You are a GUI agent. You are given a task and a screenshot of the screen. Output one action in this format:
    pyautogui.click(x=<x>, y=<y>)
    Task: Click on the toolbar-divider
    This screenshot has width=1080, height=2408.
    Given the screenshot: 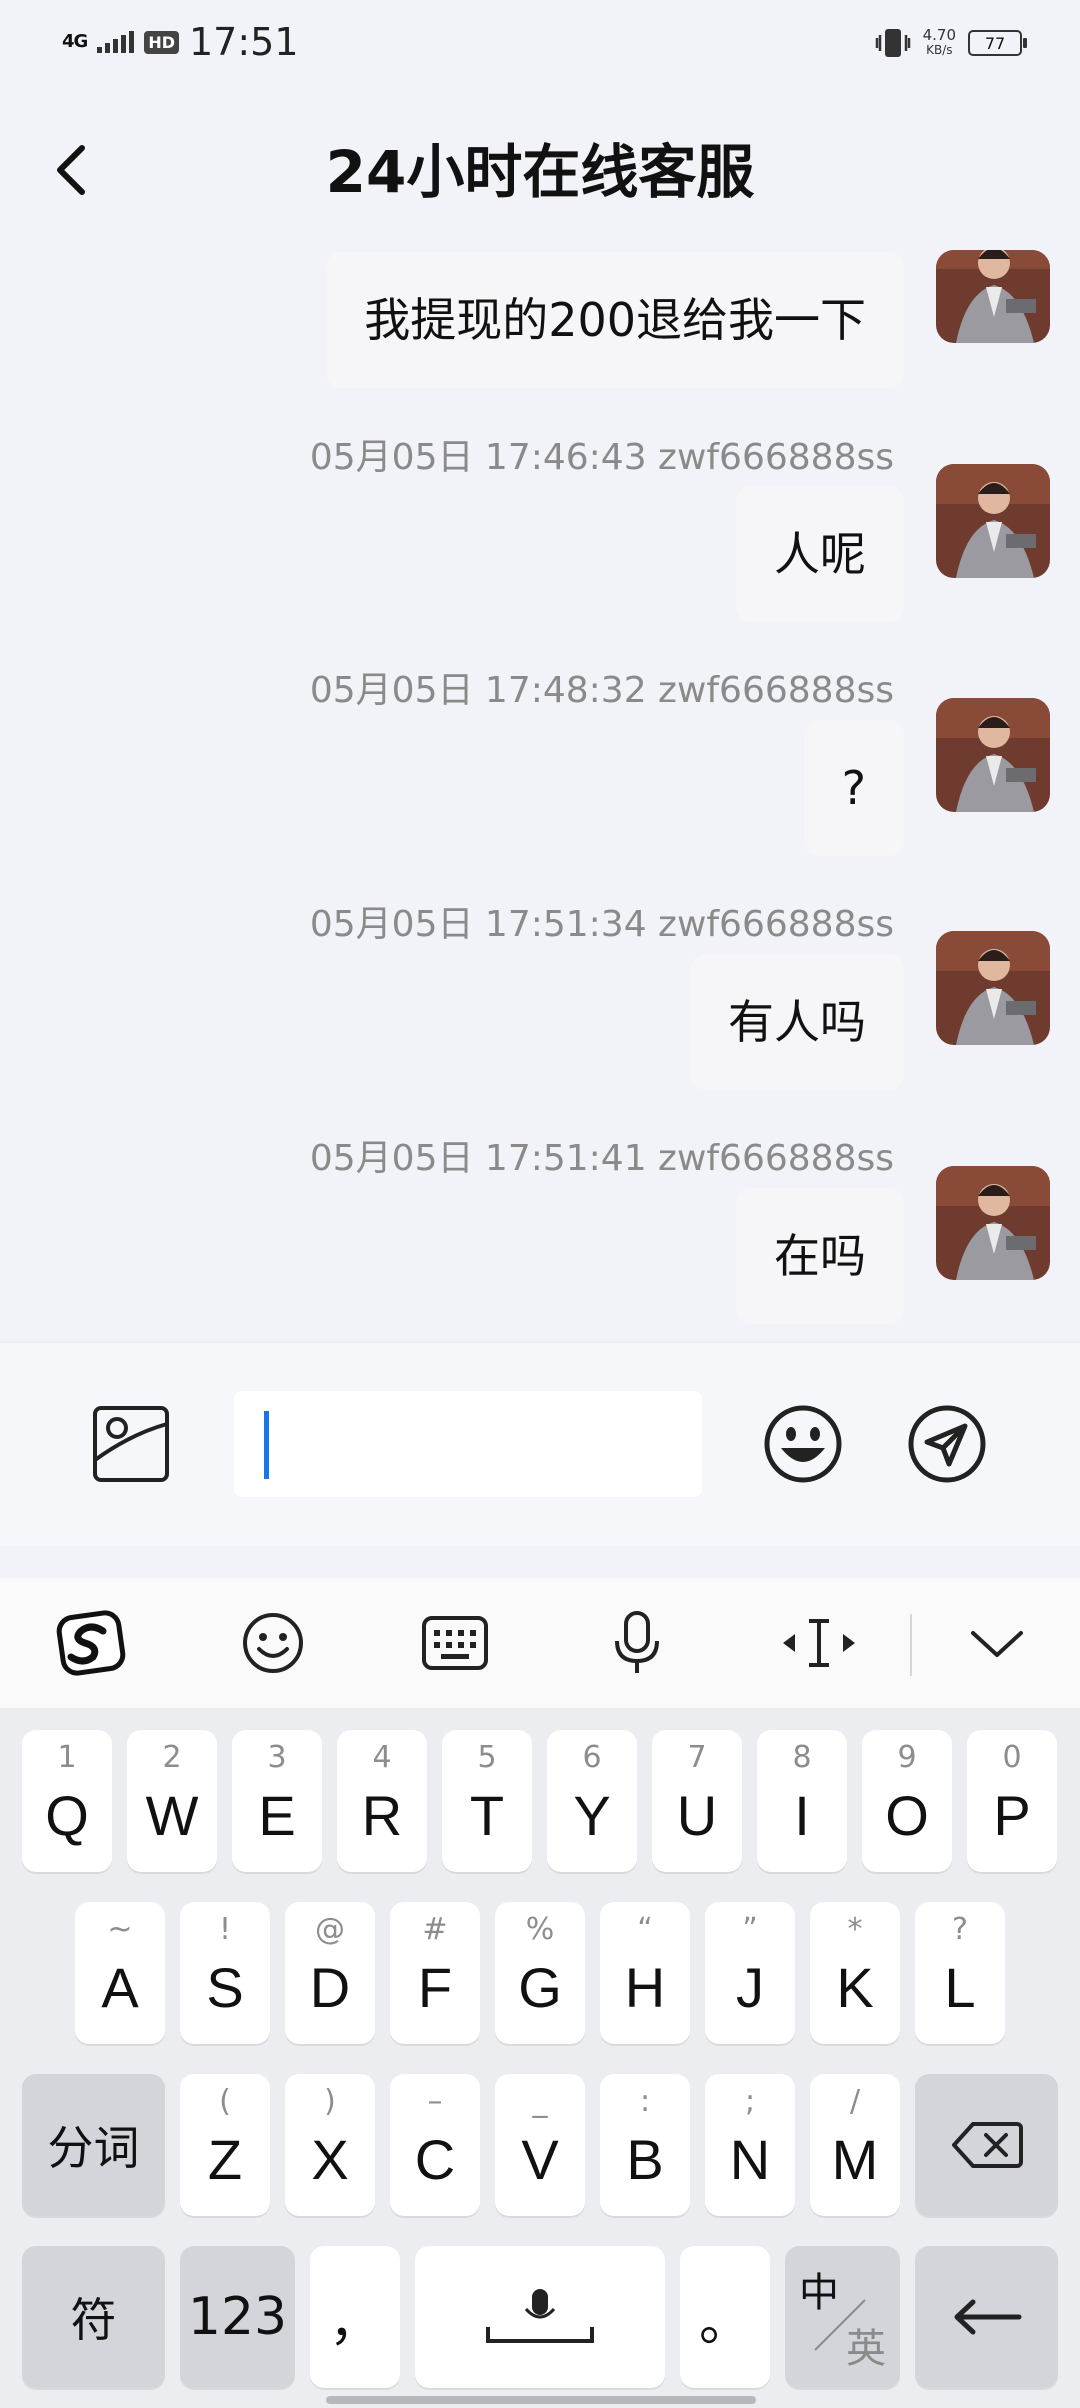 What is the action you would take?
    pyautogui.click(x=911, y=1645)
    